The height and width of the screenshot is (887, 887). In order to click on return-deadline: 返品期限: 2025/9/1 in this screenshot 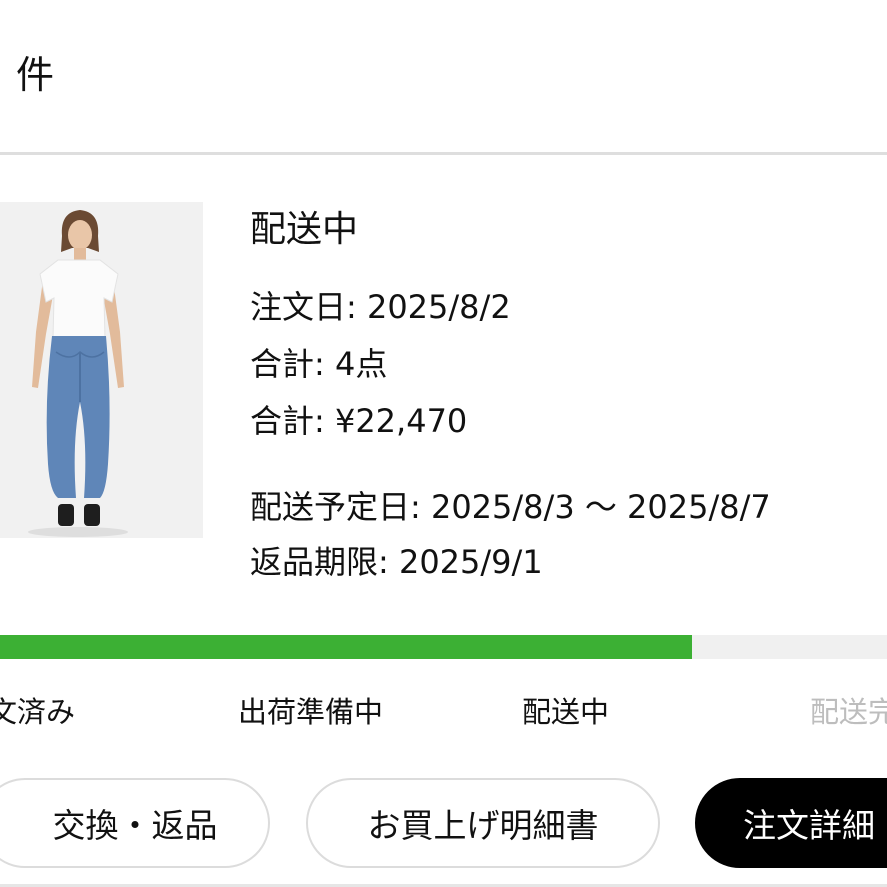, I will do `click(396, 562)`.